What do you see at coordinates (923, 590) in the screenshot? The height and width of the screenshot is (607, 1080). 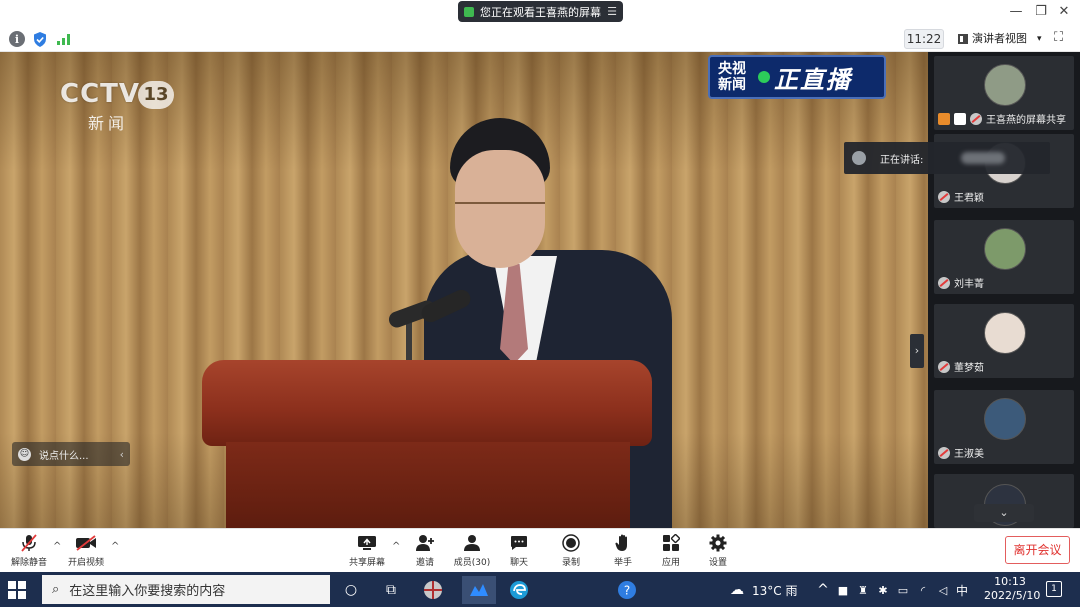 I see `wifi-icon: ◜` at bounding box center [923, 590].